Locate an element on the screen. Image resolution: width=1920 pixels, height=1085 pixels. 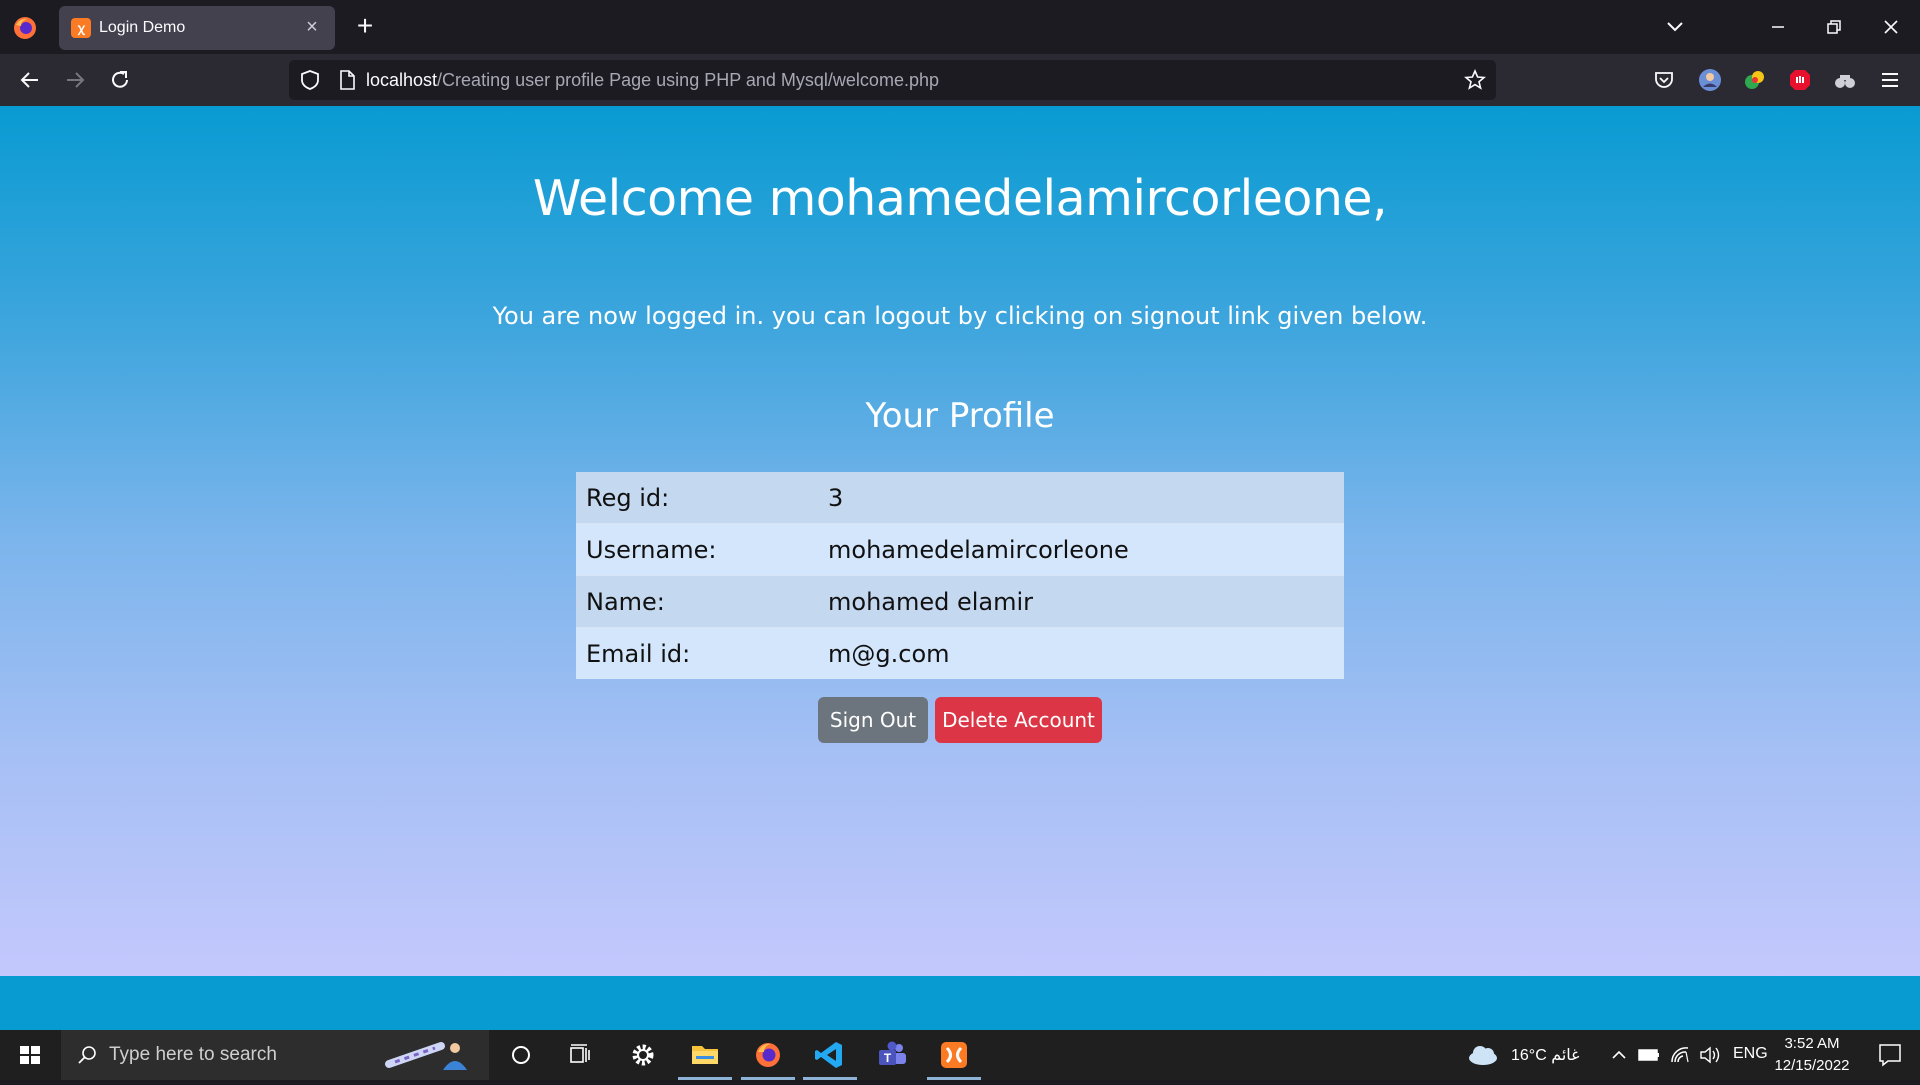
reload-icon is located at coordinates (120, 80).